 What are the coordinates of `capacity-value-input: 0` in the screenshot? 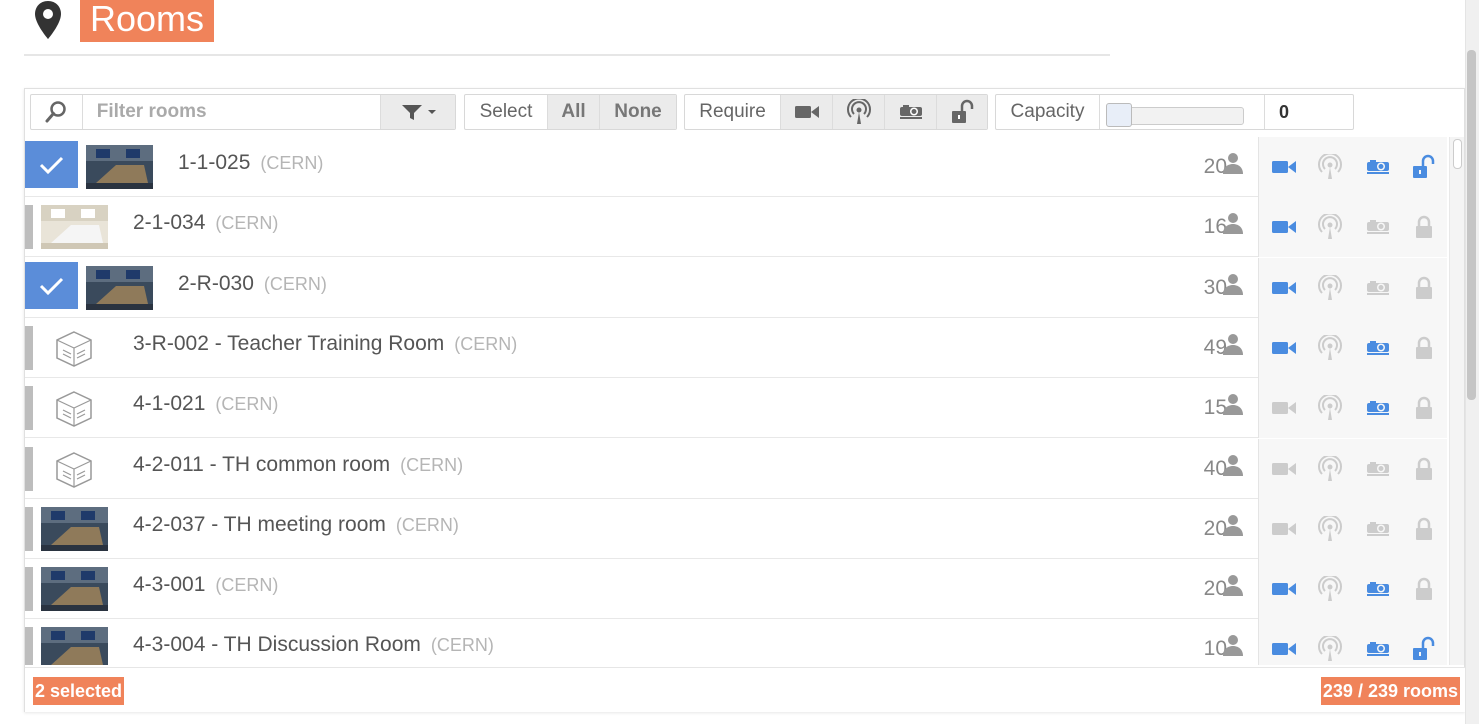 It's located at (1309, 112).